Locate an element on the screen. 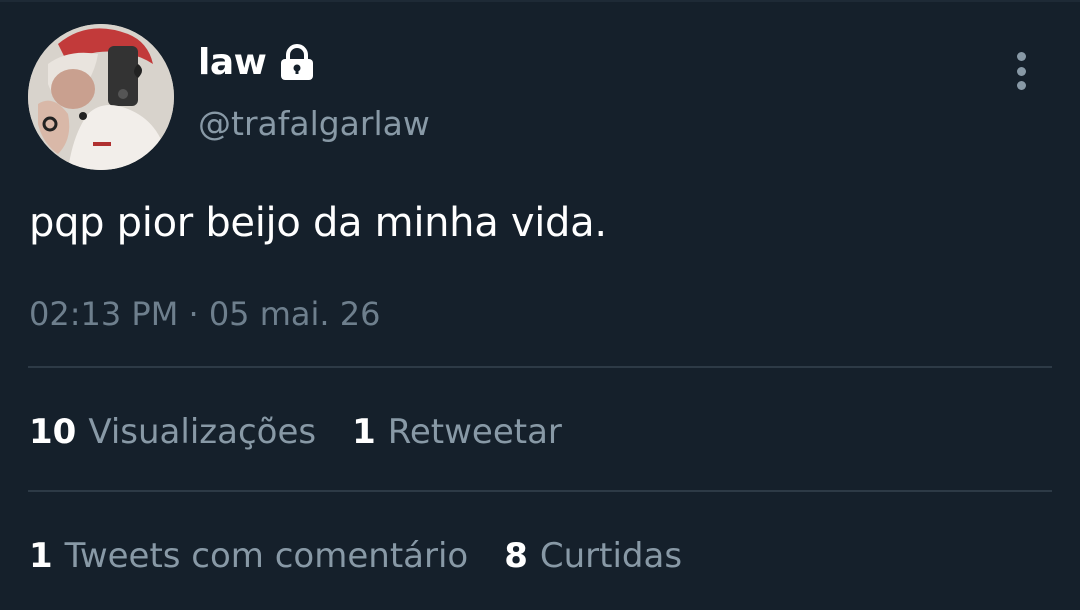 Image resolution: width=1080 pixels, height=610 pixels. more-vertical-icon is located at coordinates (1021, 71).